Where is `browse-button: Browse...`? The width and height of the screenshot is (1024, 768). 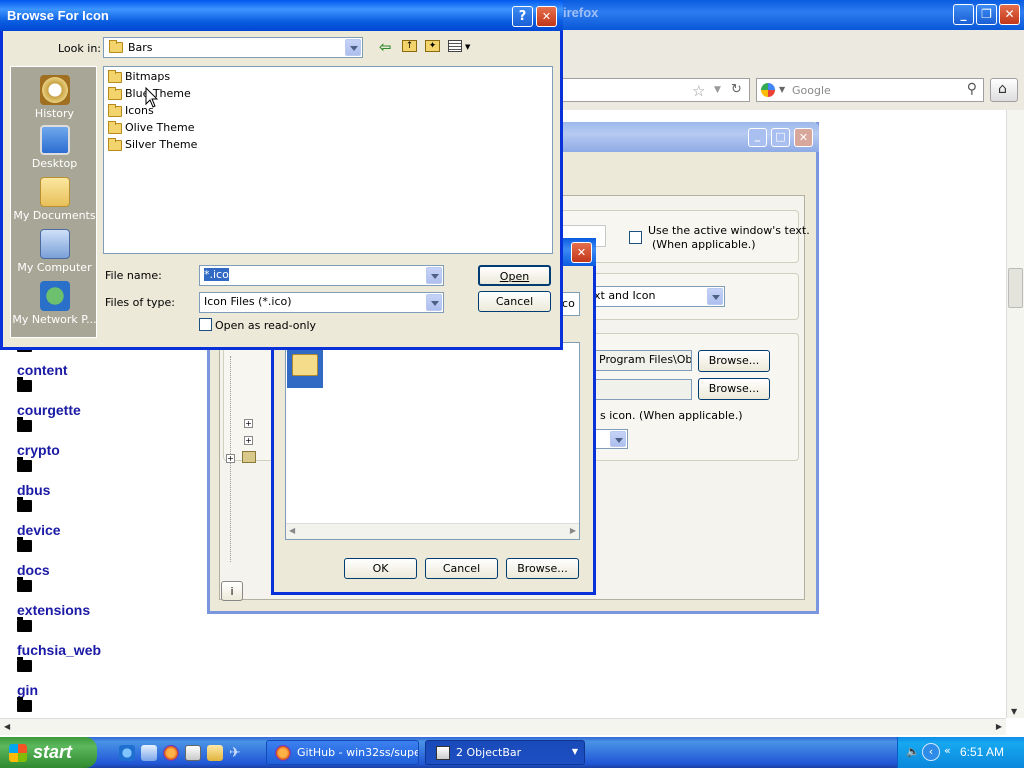
browse-button: Browse... is located at coordinates (542, 568).